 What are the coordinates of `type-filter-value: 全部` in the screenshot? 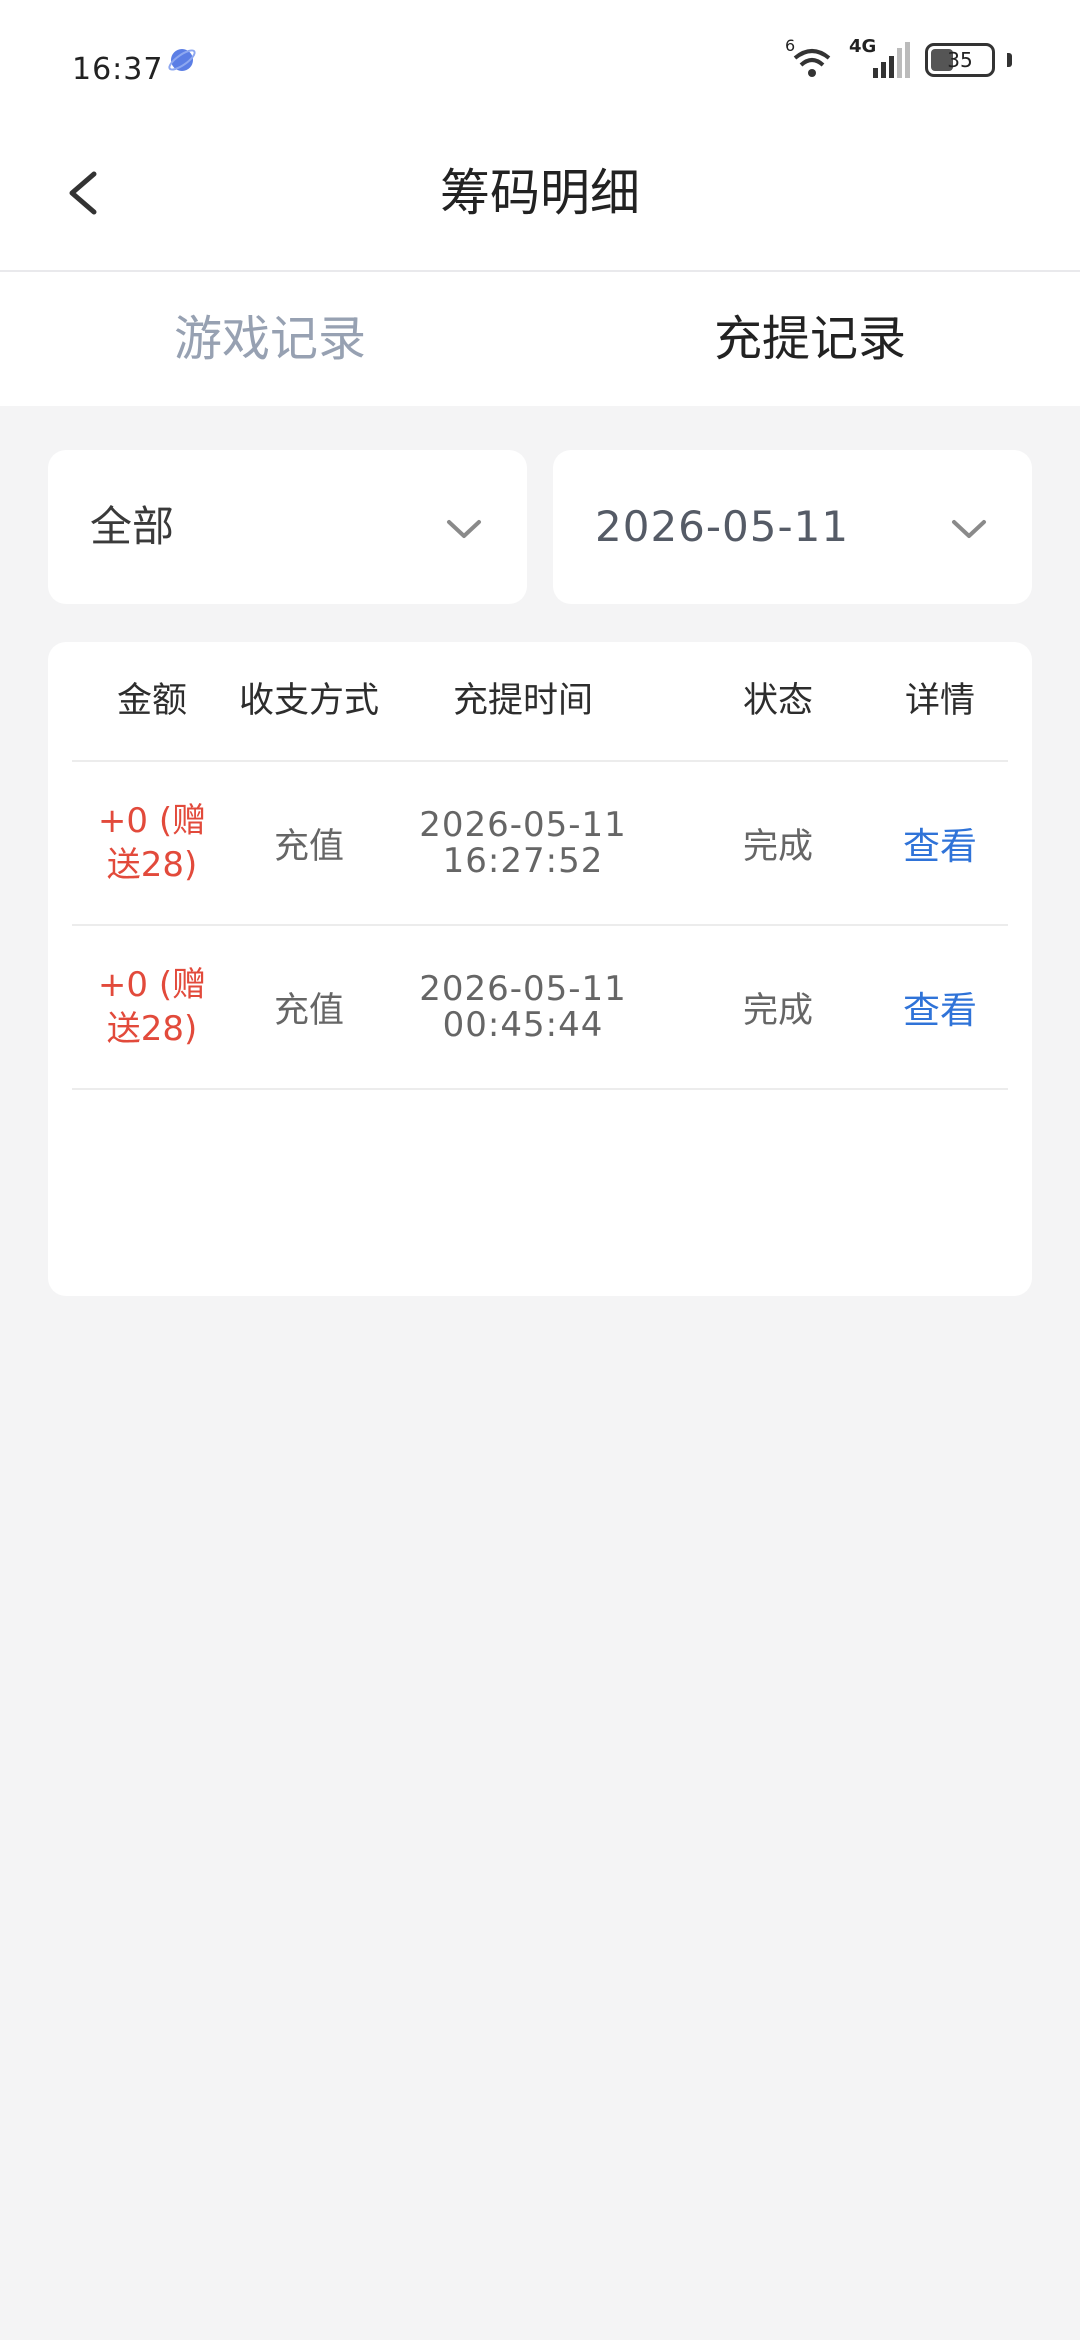 It's located at (132, 526).